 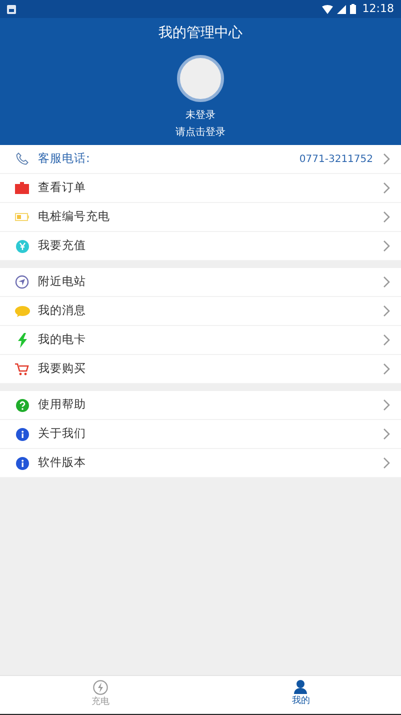 What do you see at coordinates (62, 245) in the screenshot?
I see `menu-item-label: 我要充值` at bounding box center [62, 245].